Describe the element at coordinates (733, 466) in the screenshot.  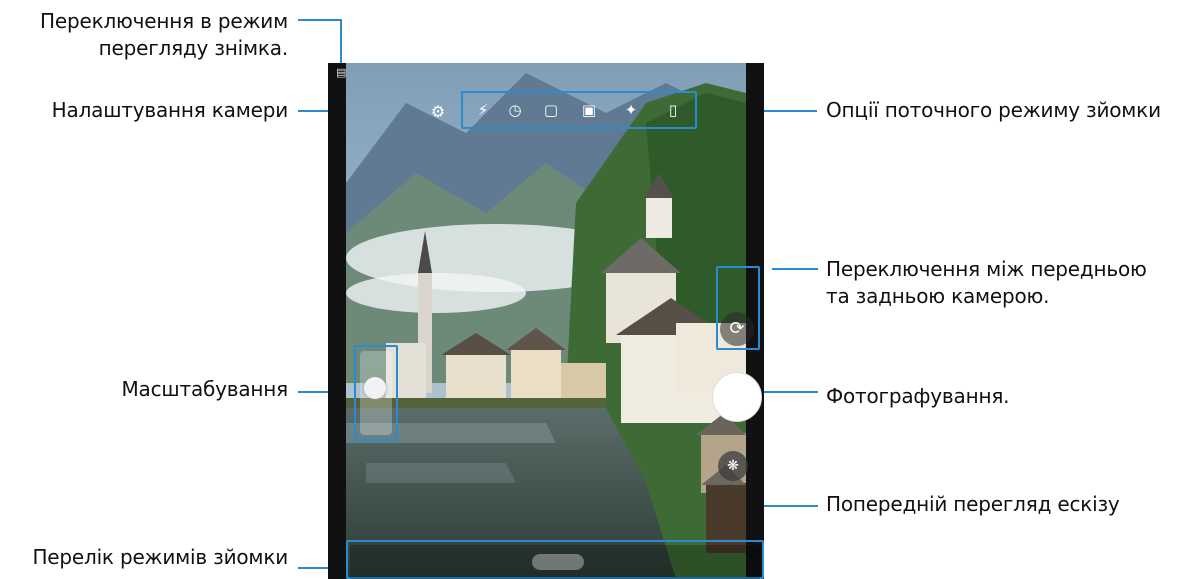
I see `thumbnail-icon: ❋` at that location.